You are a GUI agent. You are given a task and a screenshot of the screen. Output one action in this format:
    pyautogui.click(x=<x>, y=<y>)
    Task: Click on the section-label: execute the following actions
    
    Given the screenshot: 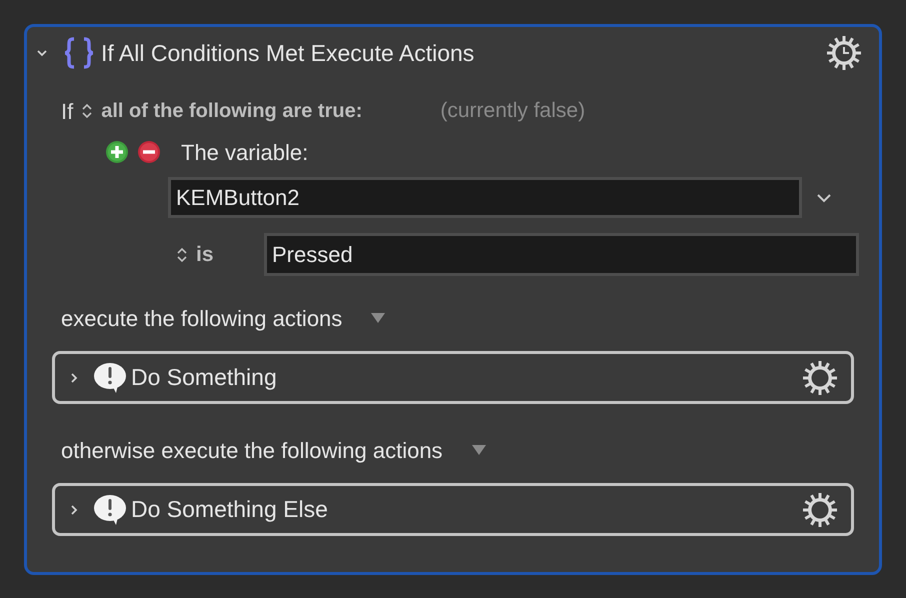 What is the action you would take?
    pyautogui.click(x=201, y=318)
    